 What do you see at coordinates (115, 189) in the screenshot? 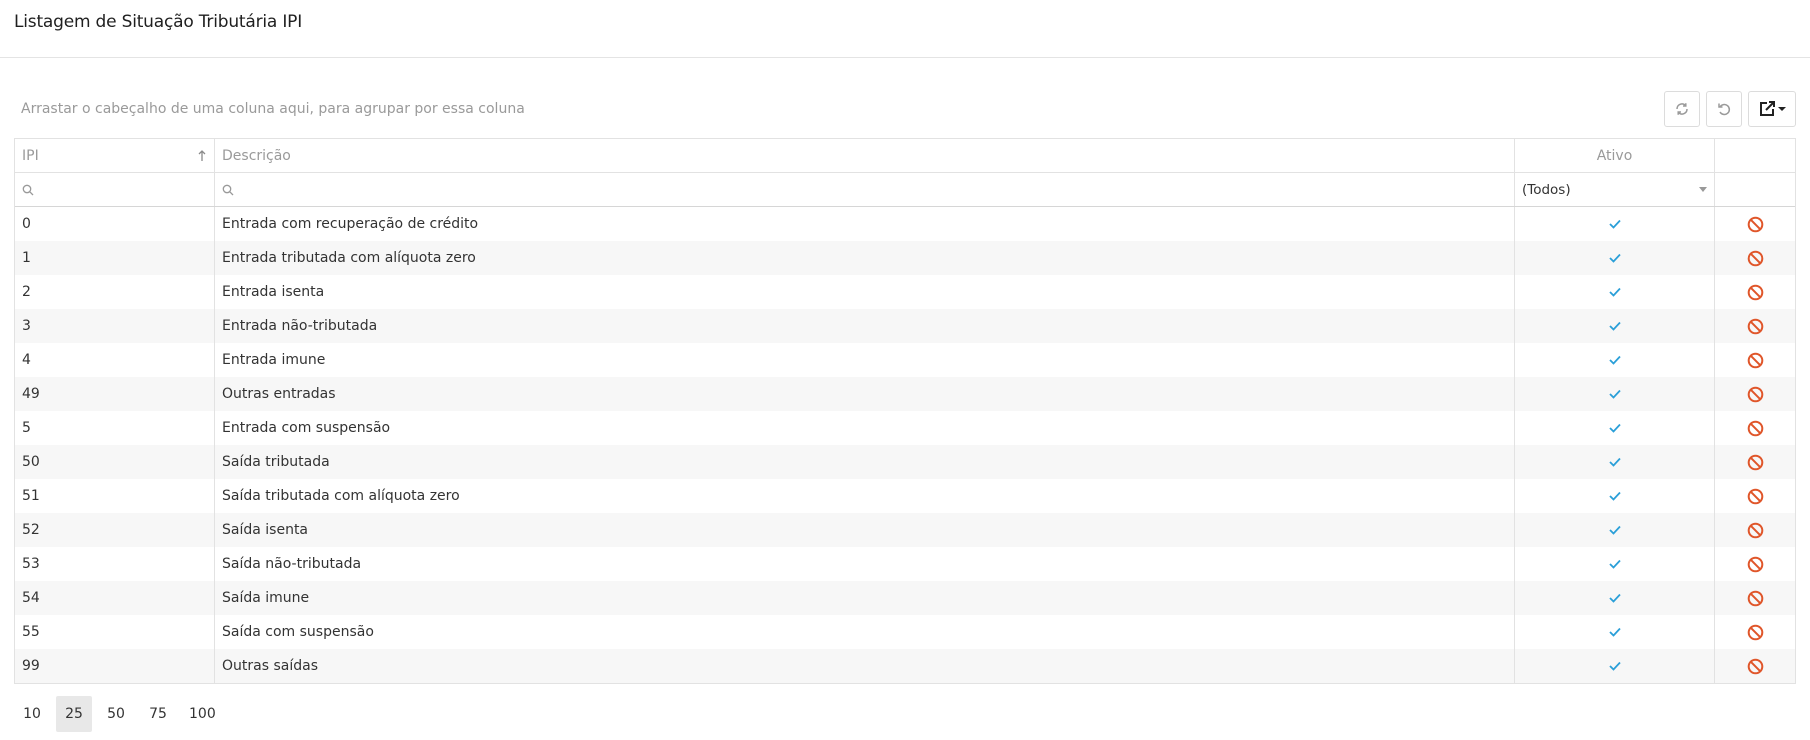
I see `filter-ipi-input` at bounding box center [115, 189].